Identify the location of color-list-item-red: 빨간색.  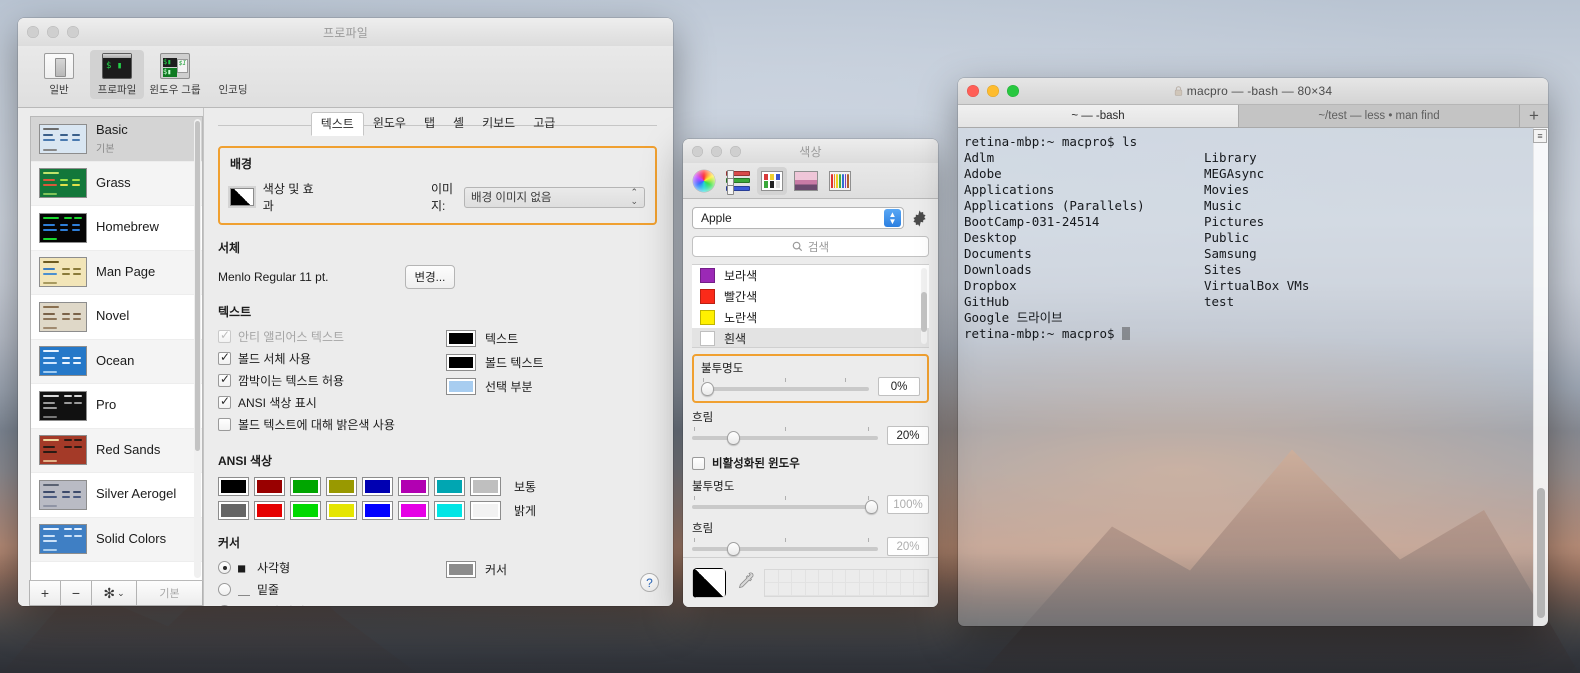
(810, 296).